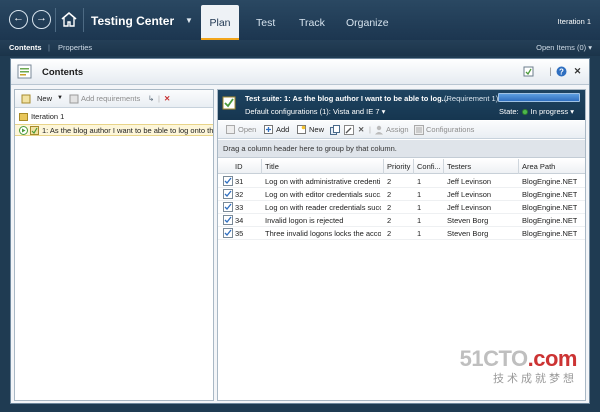 The width and height of the screenshot is (600, 412). I want to click on forward-arrow-icon: →, so click(41, 19).